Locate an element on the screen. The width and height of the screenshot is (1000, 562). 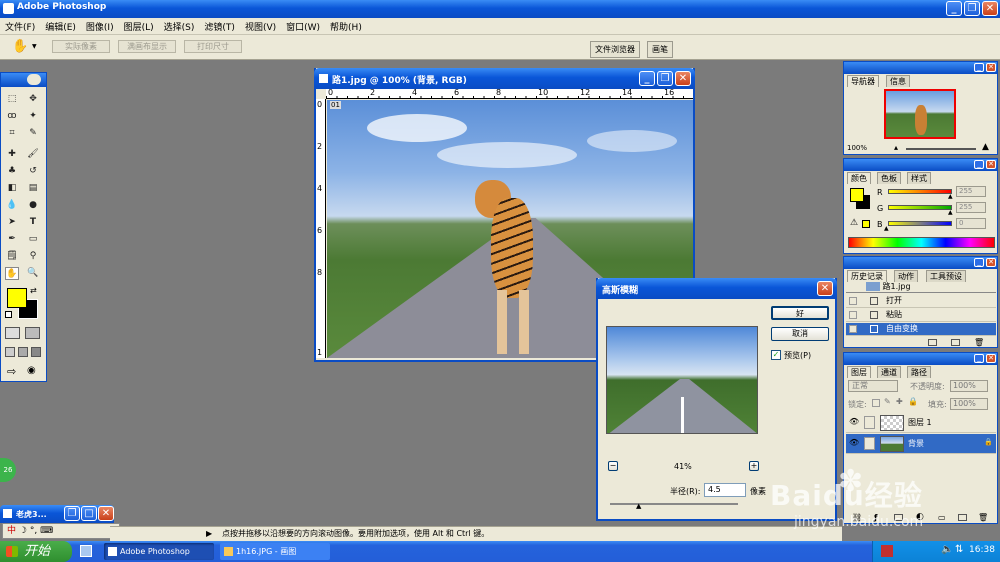
doc-minimize-button: _ is located at coordinates (647, 78).